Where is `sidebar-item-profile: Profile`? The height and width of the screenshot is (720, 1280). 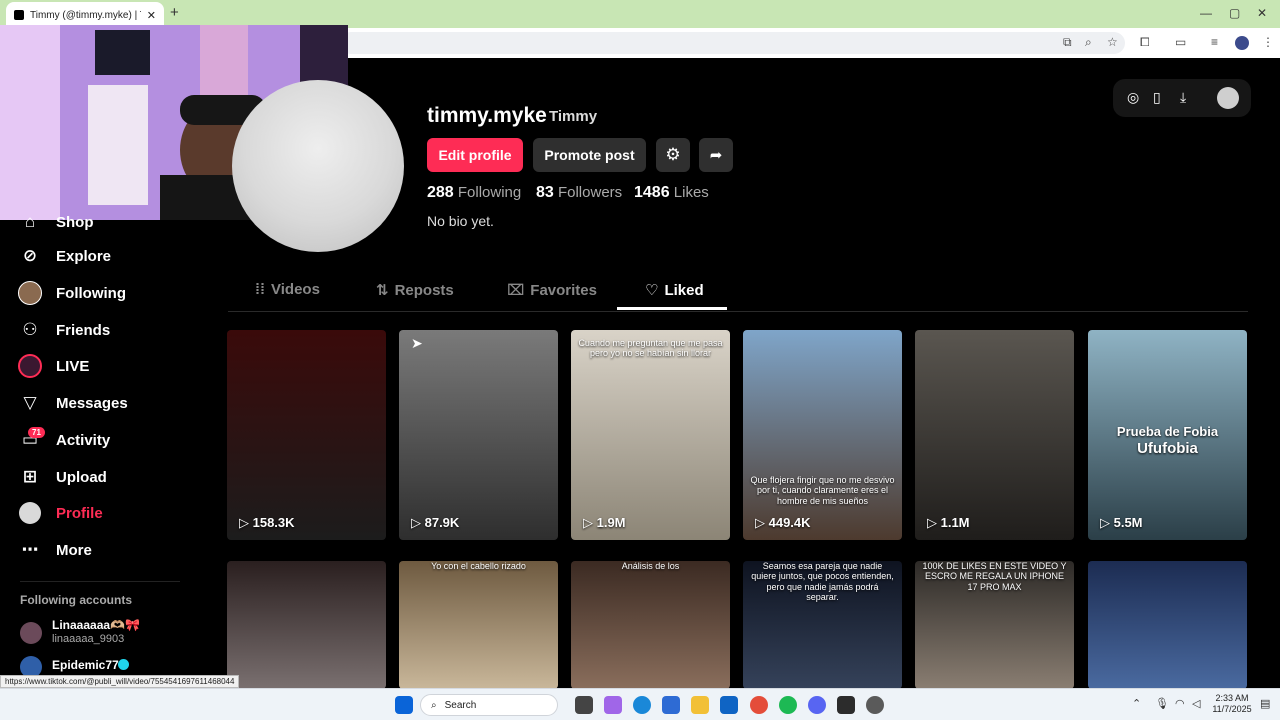
sidebar-item-profile: Profile is located at coordinates (60, 513).